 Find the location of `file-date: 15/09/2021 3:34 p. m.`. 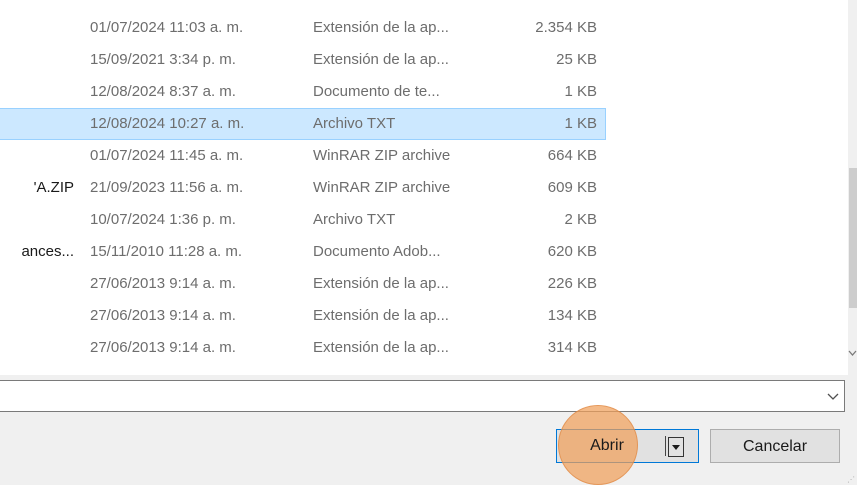

file-date: 15/09/2021 3:34 p. m. is located at coordinates (163, 59).